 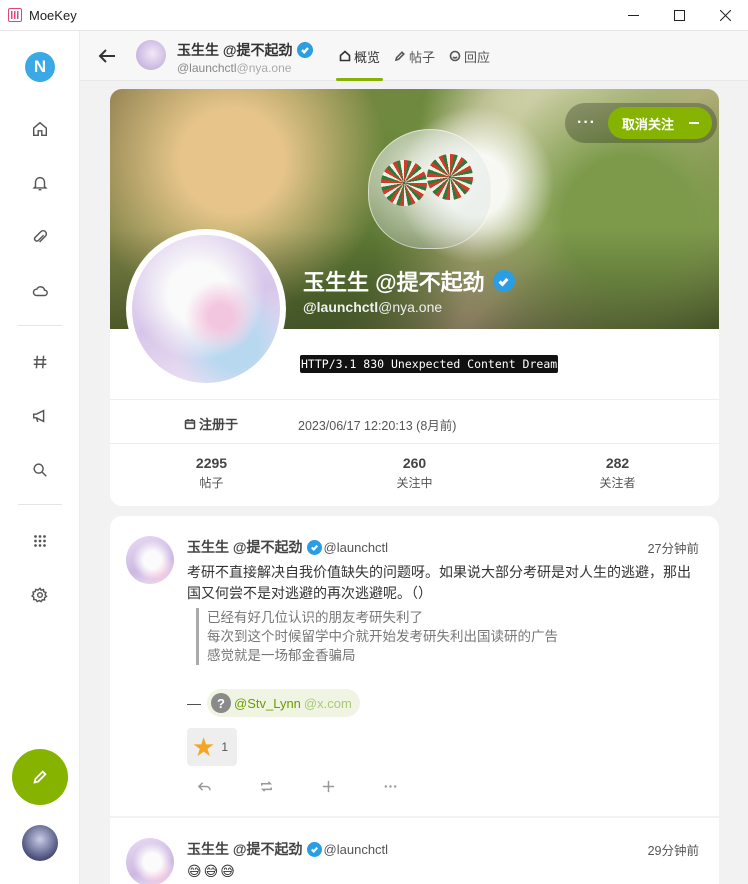 What do you see at coordinates (617, 475) in the screenshot?
I see `stat-followers: 282 关注者` at bounding box center [617, 475].